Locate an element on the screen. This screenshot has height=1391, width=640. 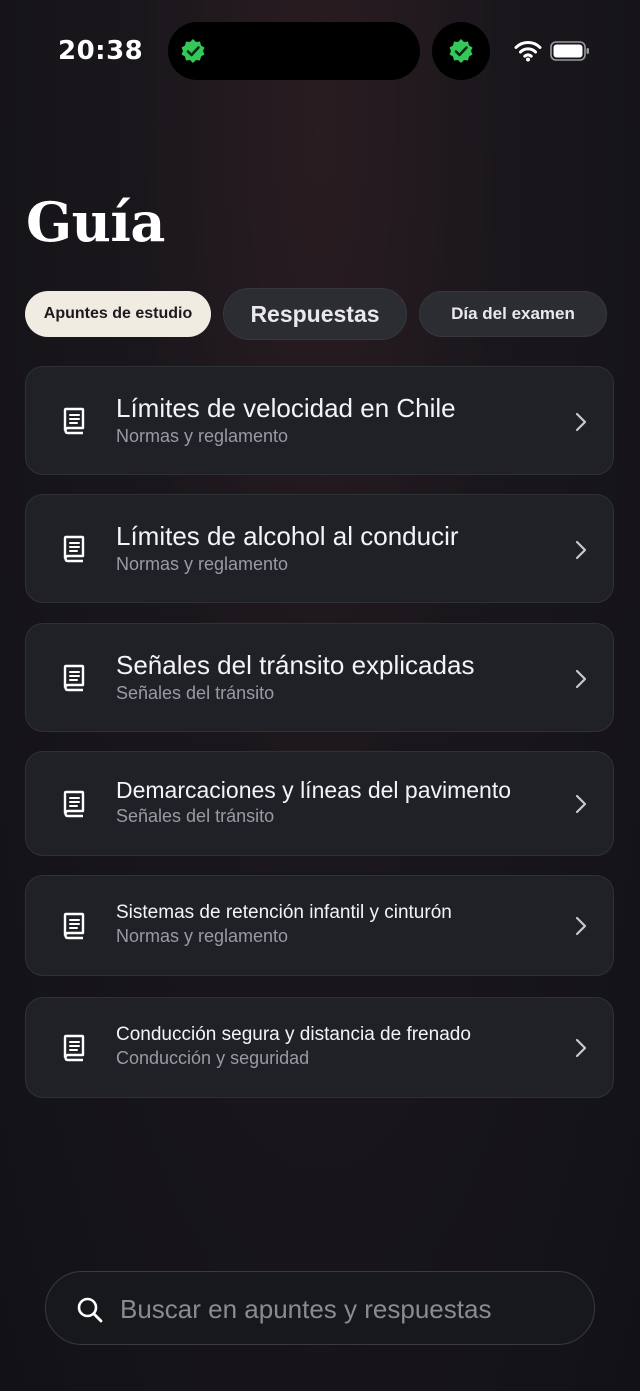
tab-exam-day: Día del examen is located at coordinates (513, 314).